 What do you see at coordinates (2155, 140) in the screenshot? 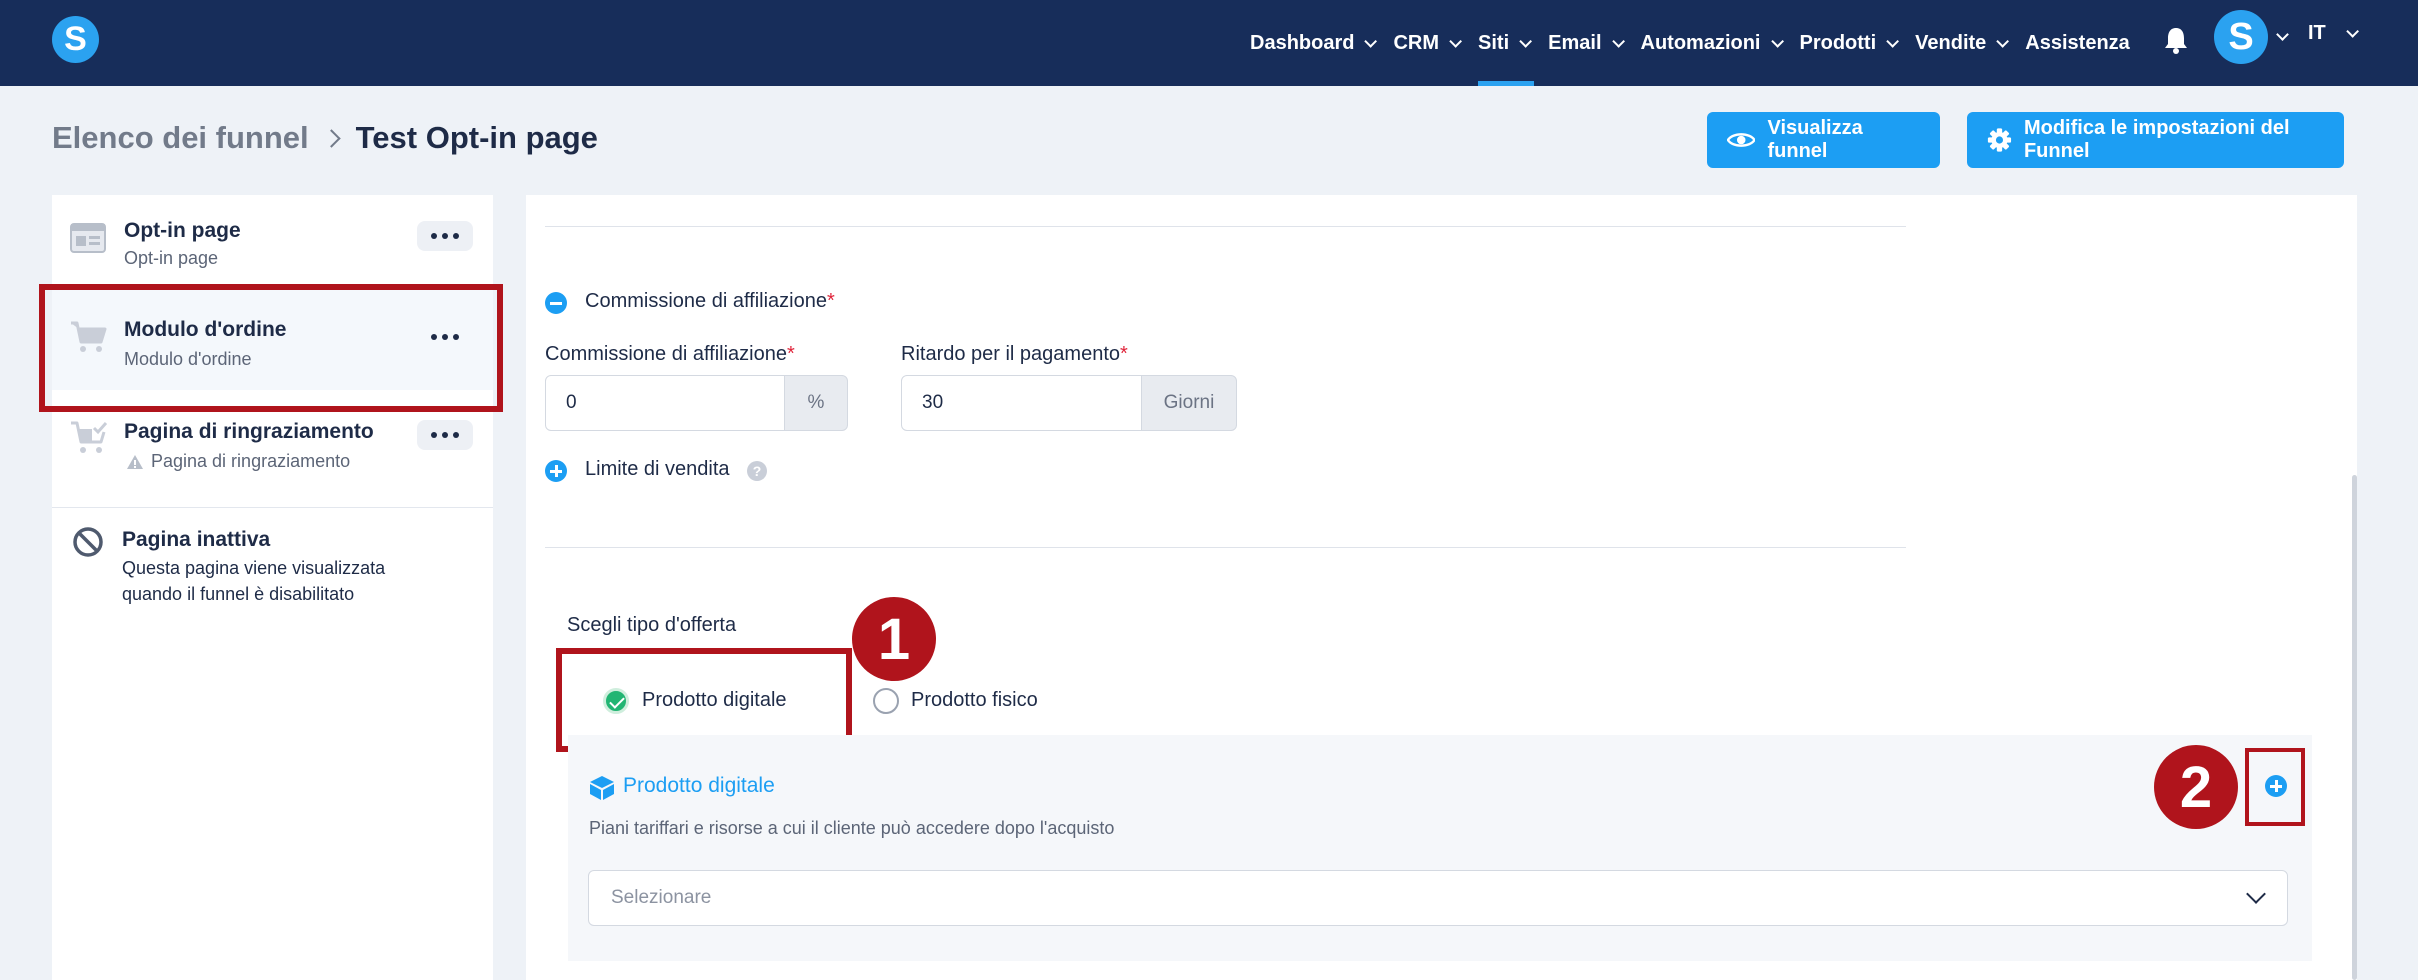
I see `edit-funnel-settings-button: Modifica le impostazioni del Funnel` at bounding box center [2155, 140].